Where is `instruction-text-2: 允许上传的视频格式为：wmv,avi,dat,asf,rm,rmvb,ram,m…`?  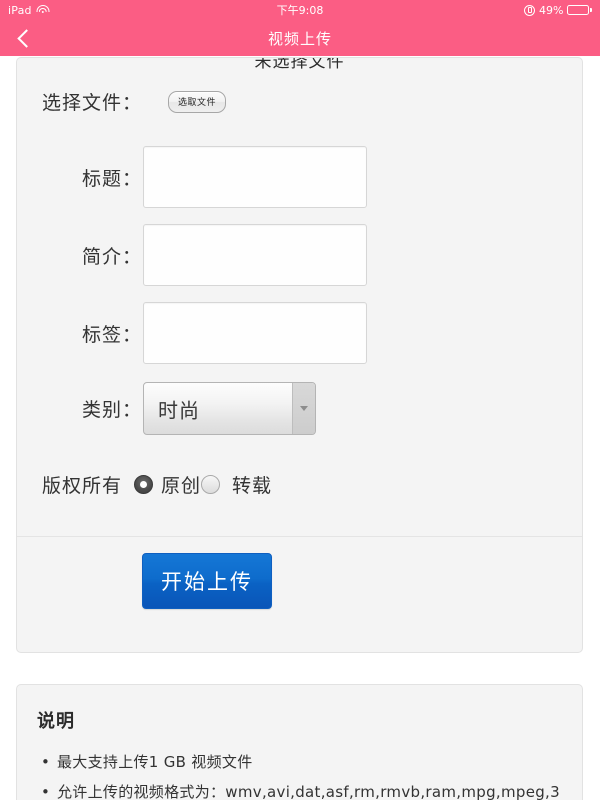
instruction-text-2: 允许上传的视频格式为：wmv,avi,dat,asf,rm,rmvb,ram,m… is located at coordinates (308, 791).